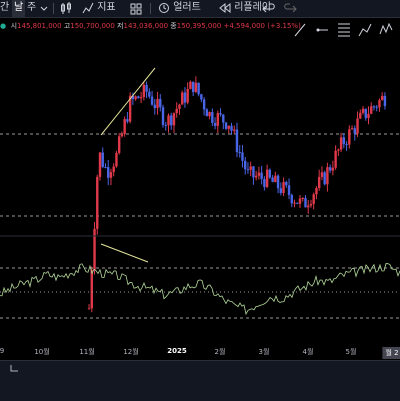 The width and height of the screenshot is (400, 401). Describe the element at coordinates (66, 8) in the screenshot. I see `candles-icon` at that location.